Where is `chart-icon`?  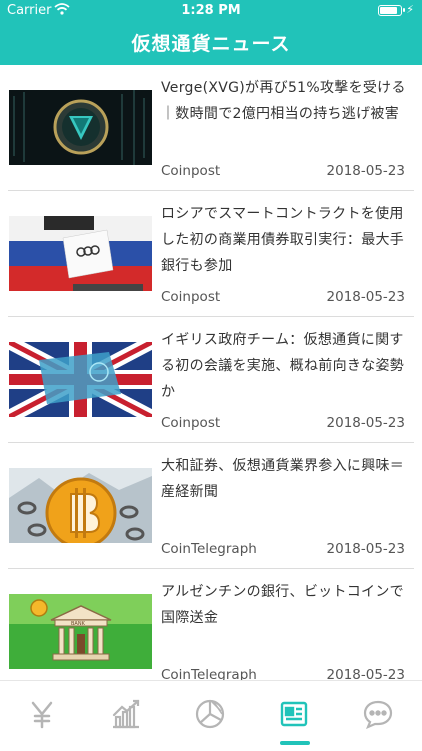
chart-icon is located at coordinates (126, 716).